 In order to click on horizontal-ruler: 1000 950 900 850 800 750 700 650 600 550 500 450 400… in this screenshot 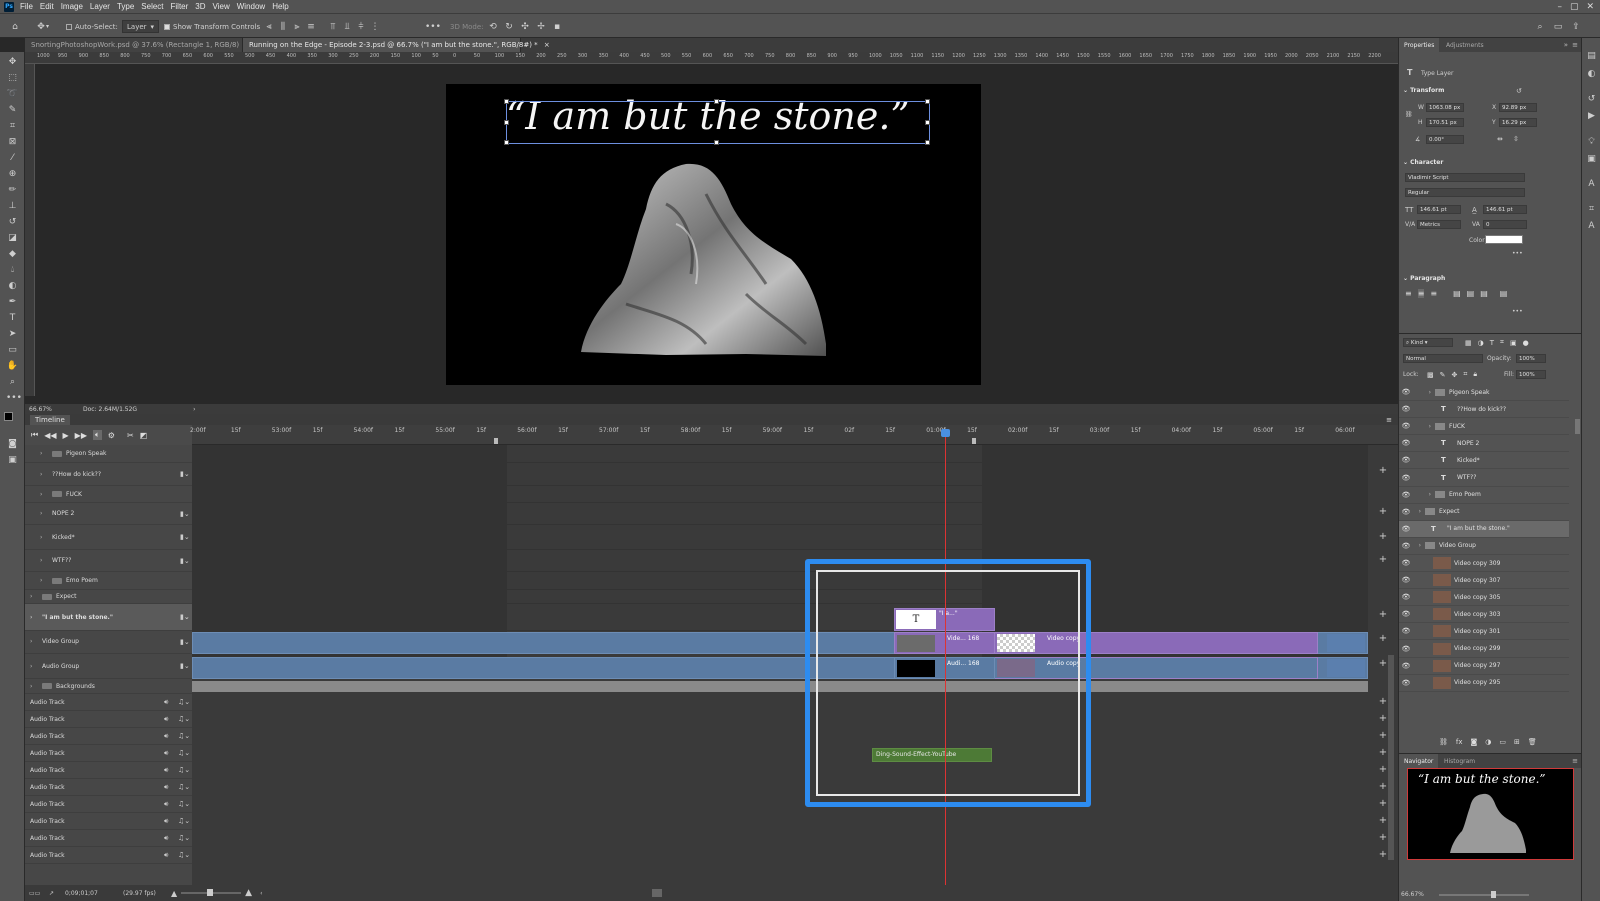, I will do `click(711, 58)`.